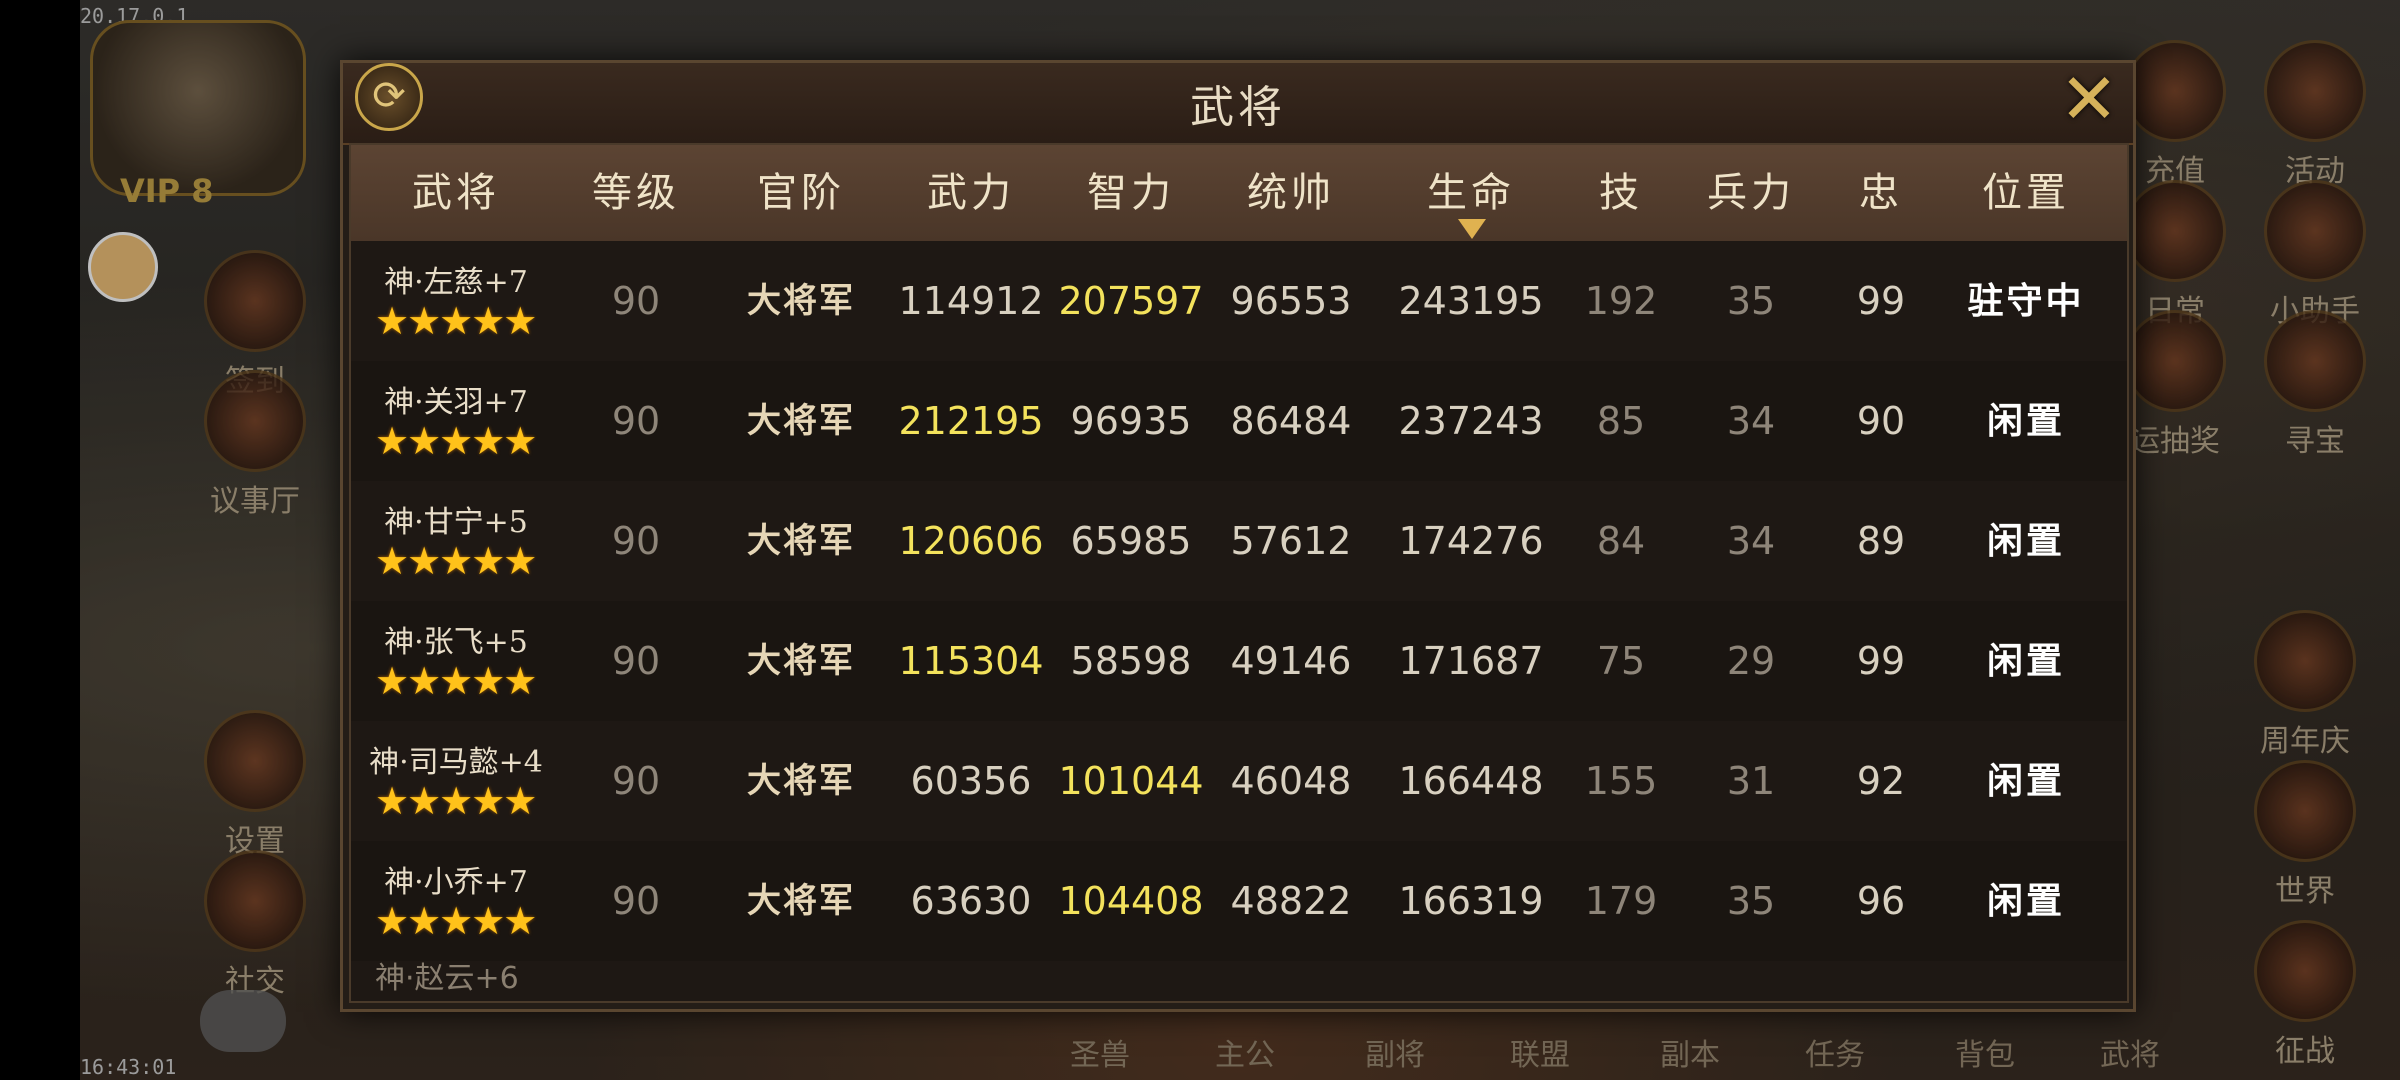 Image resolution: width=2400 pixels, height=1080 pixels. Describe the element at coordinates (1291, 301) in the screenshot. I see `cell-command: 96553` at that location.